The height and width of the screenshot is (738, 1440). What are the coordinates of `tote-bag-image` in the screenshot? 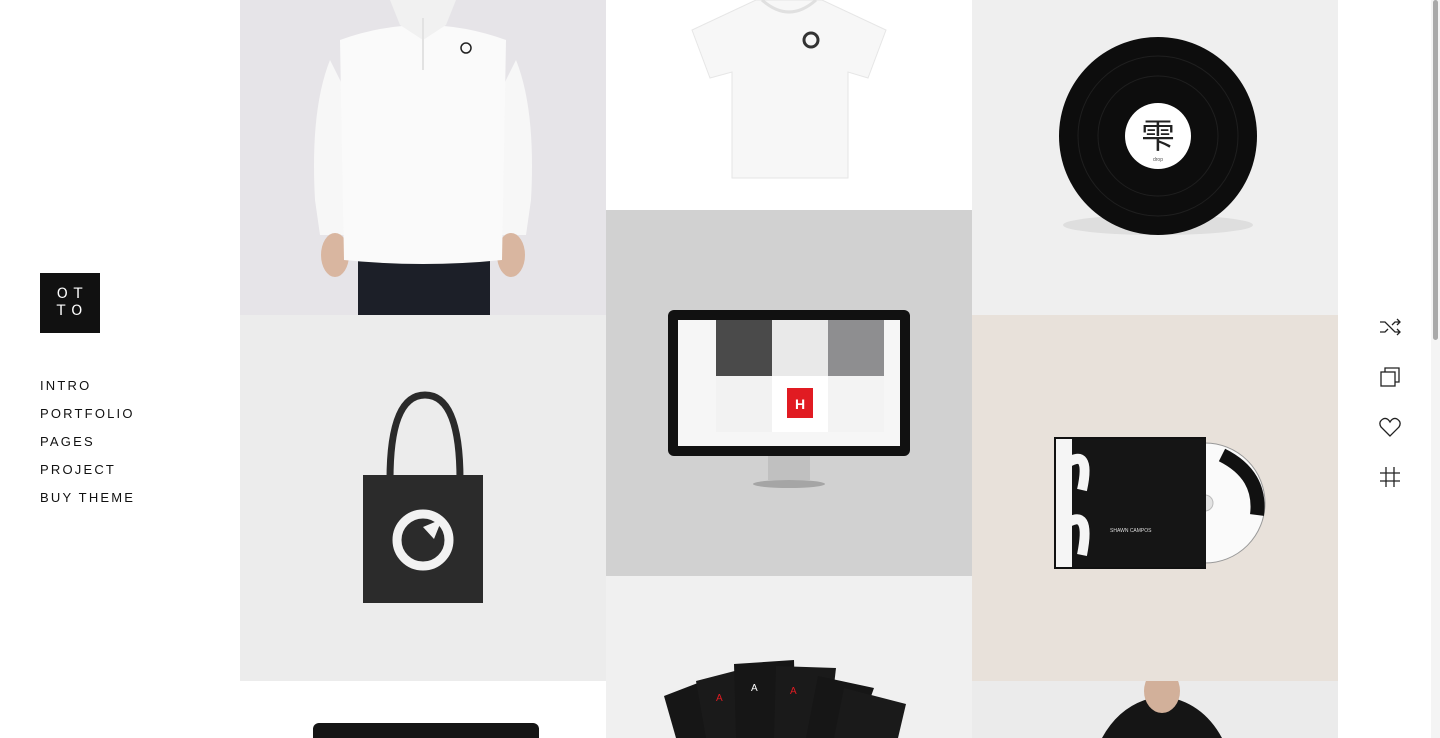 It's located at (423, 497).